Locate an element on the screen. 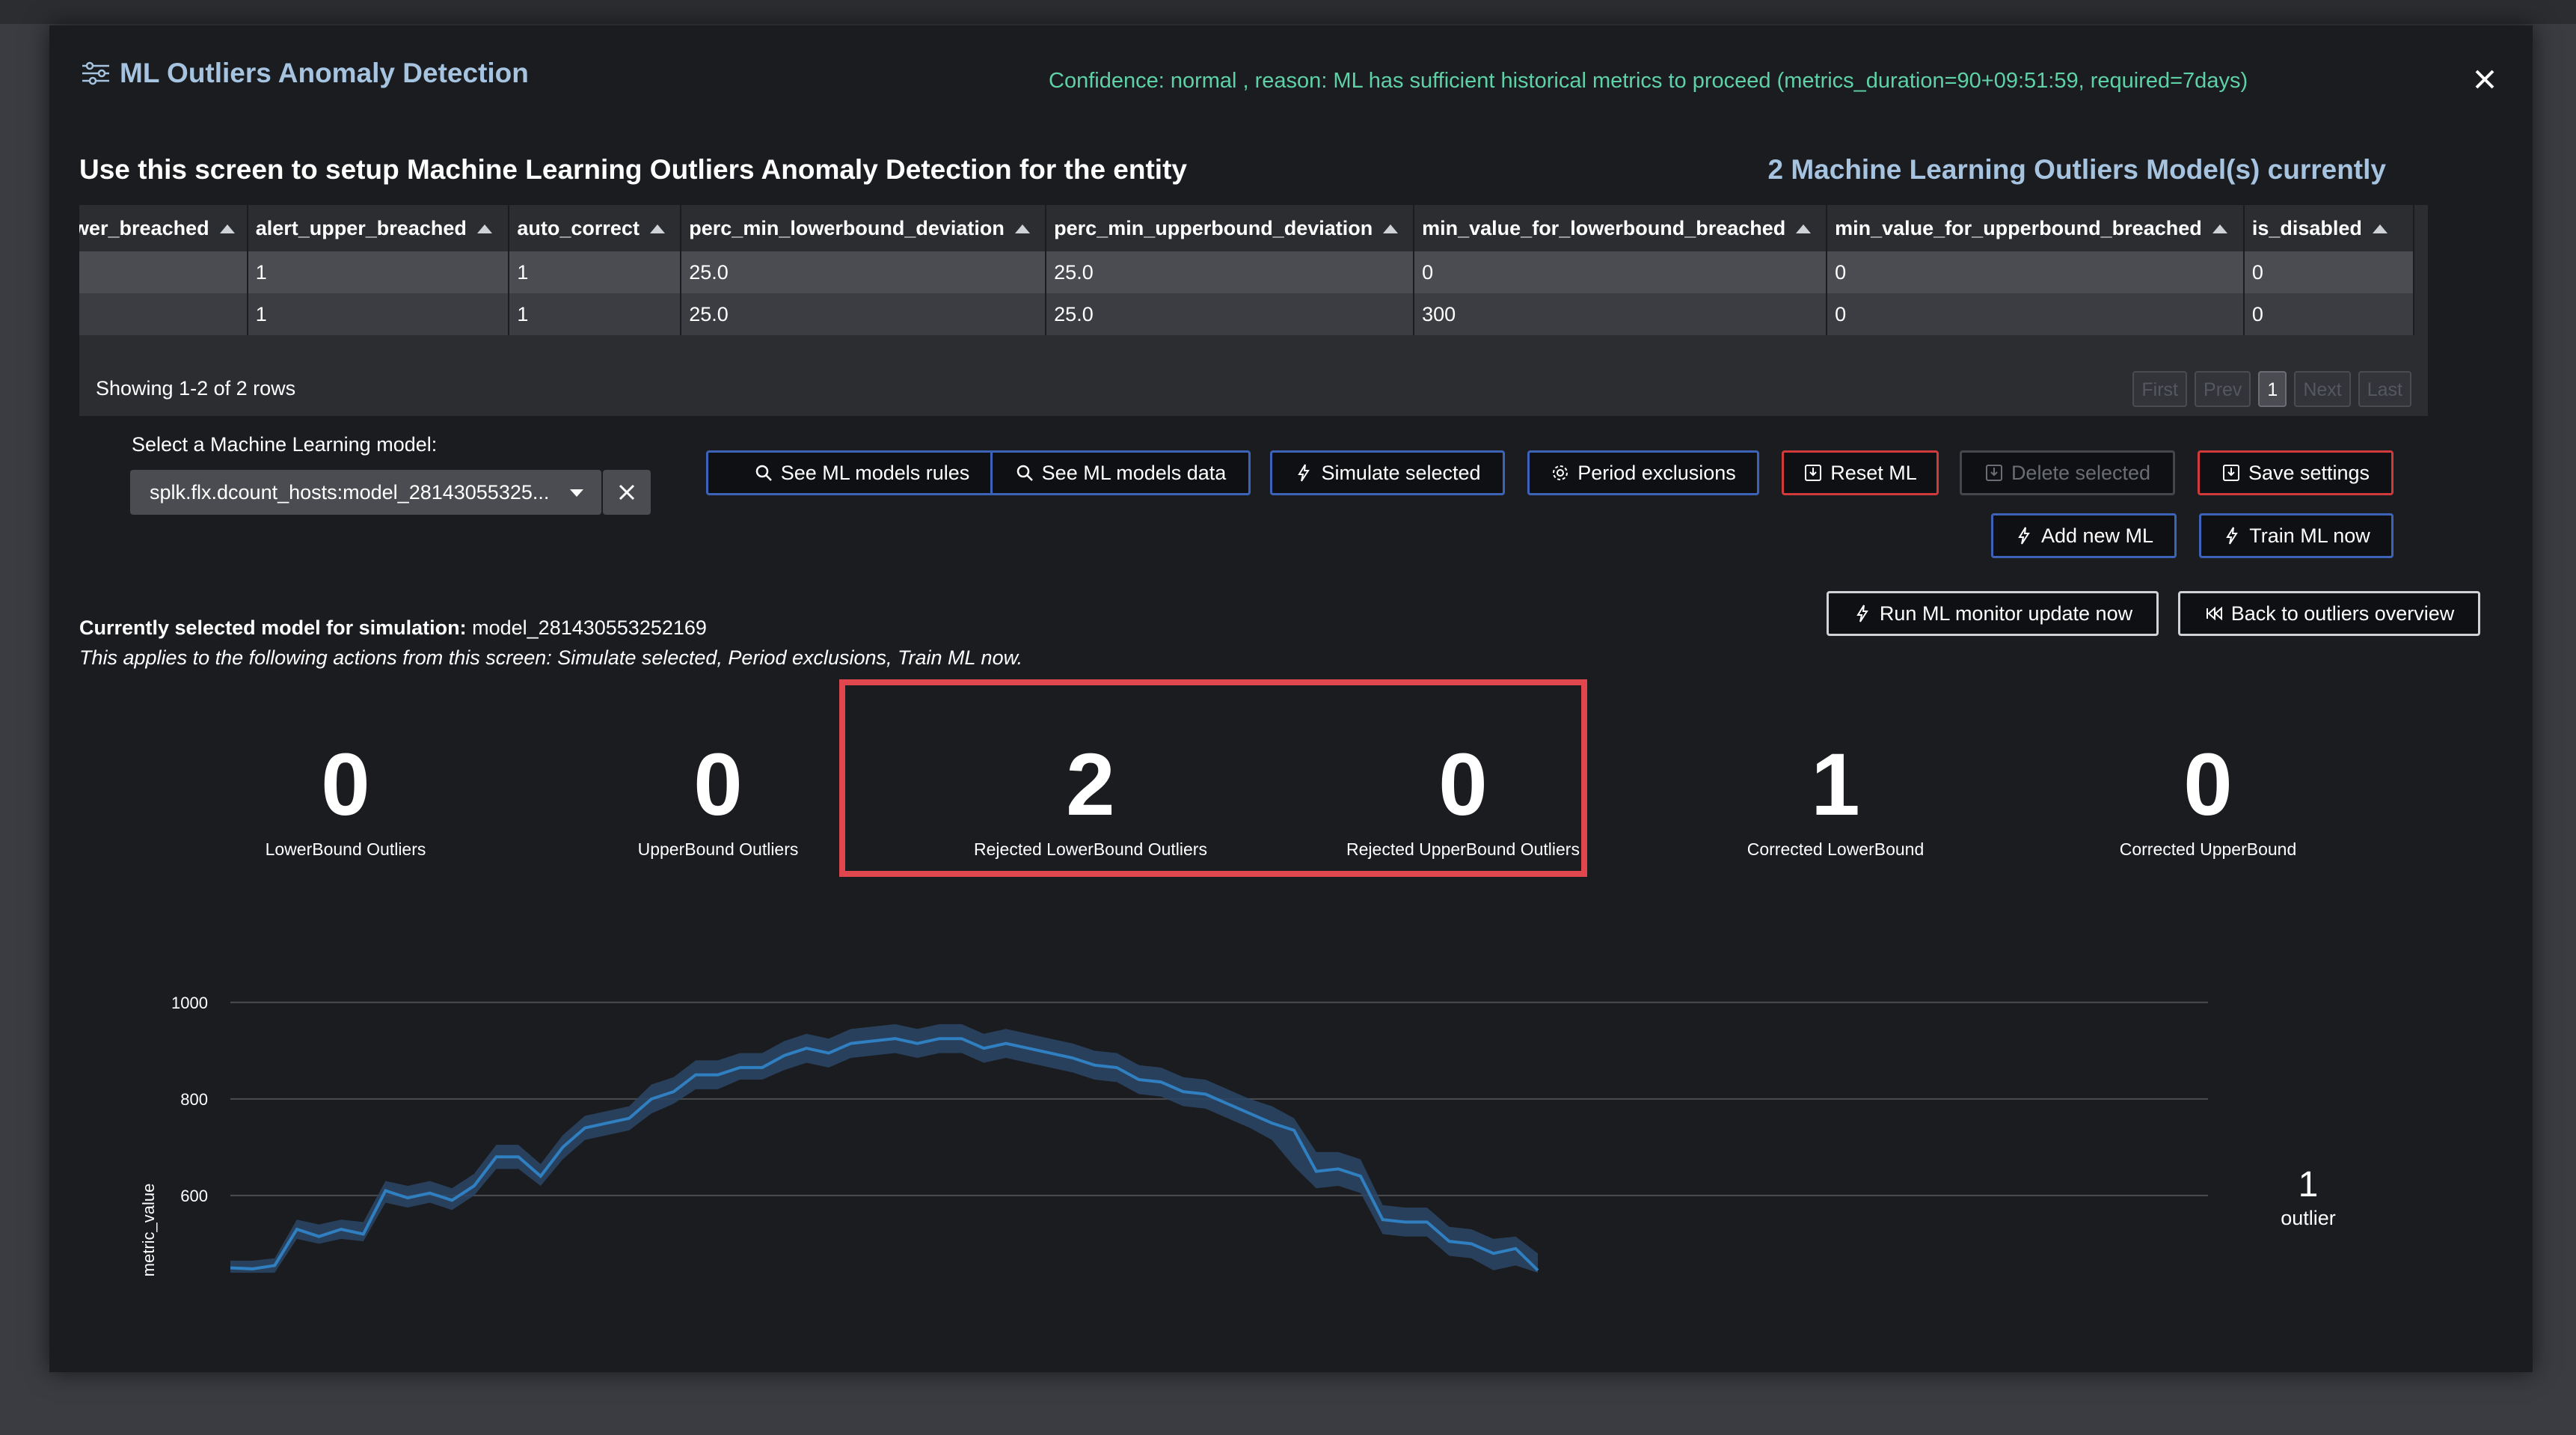 This screenshot has width=2576, height=1435. table-row: 1 1 25.0 25.0 300 0 0 is located at coordinates (1247, 314).